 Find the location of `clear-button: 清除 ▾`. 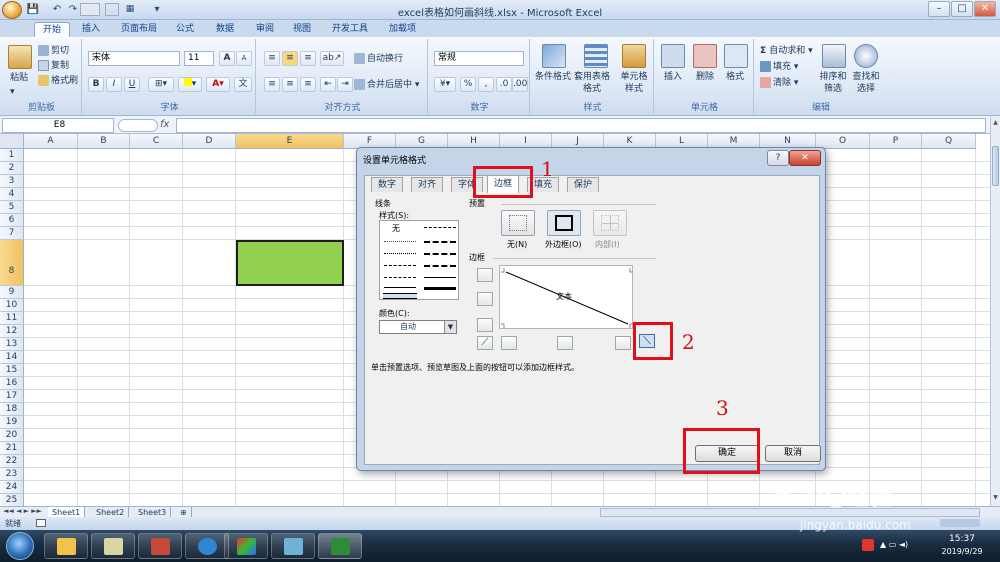

clear-button: 清除 ▾ is located at coordinates (779, 83).